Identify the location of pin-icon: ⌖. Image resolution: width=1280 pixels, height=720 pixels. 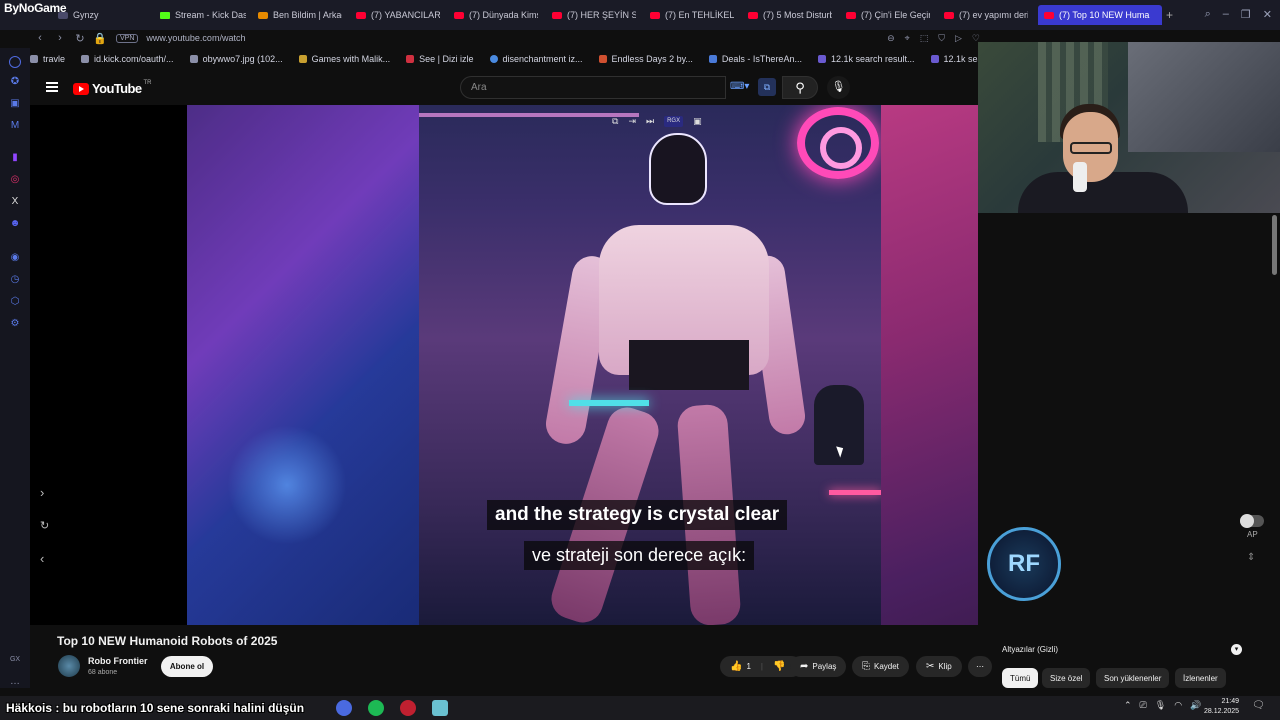
(907, 38).